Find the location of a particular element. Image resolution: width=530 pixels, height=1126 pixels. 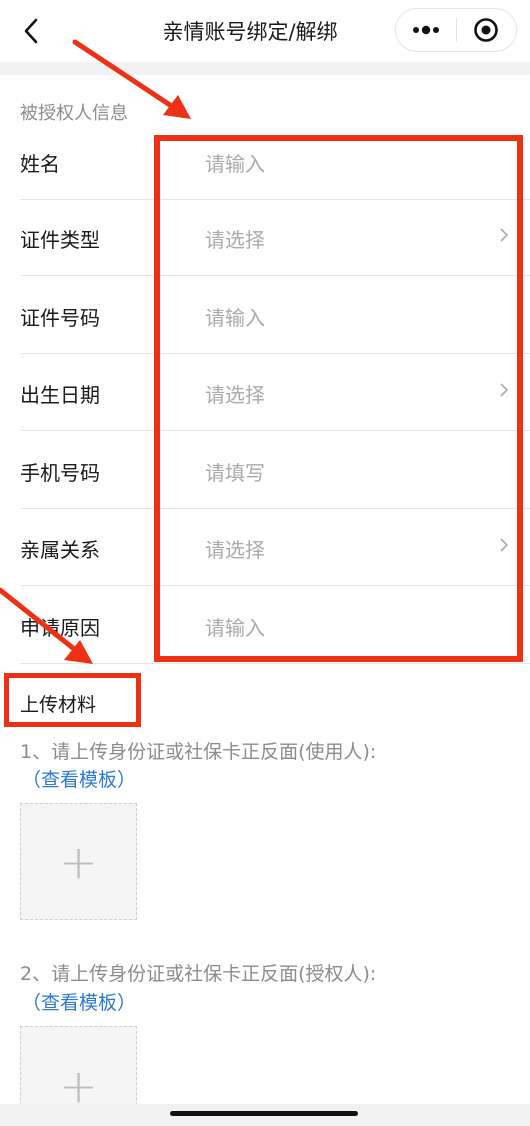

home-indicator is located at coordinates (264, 1113).